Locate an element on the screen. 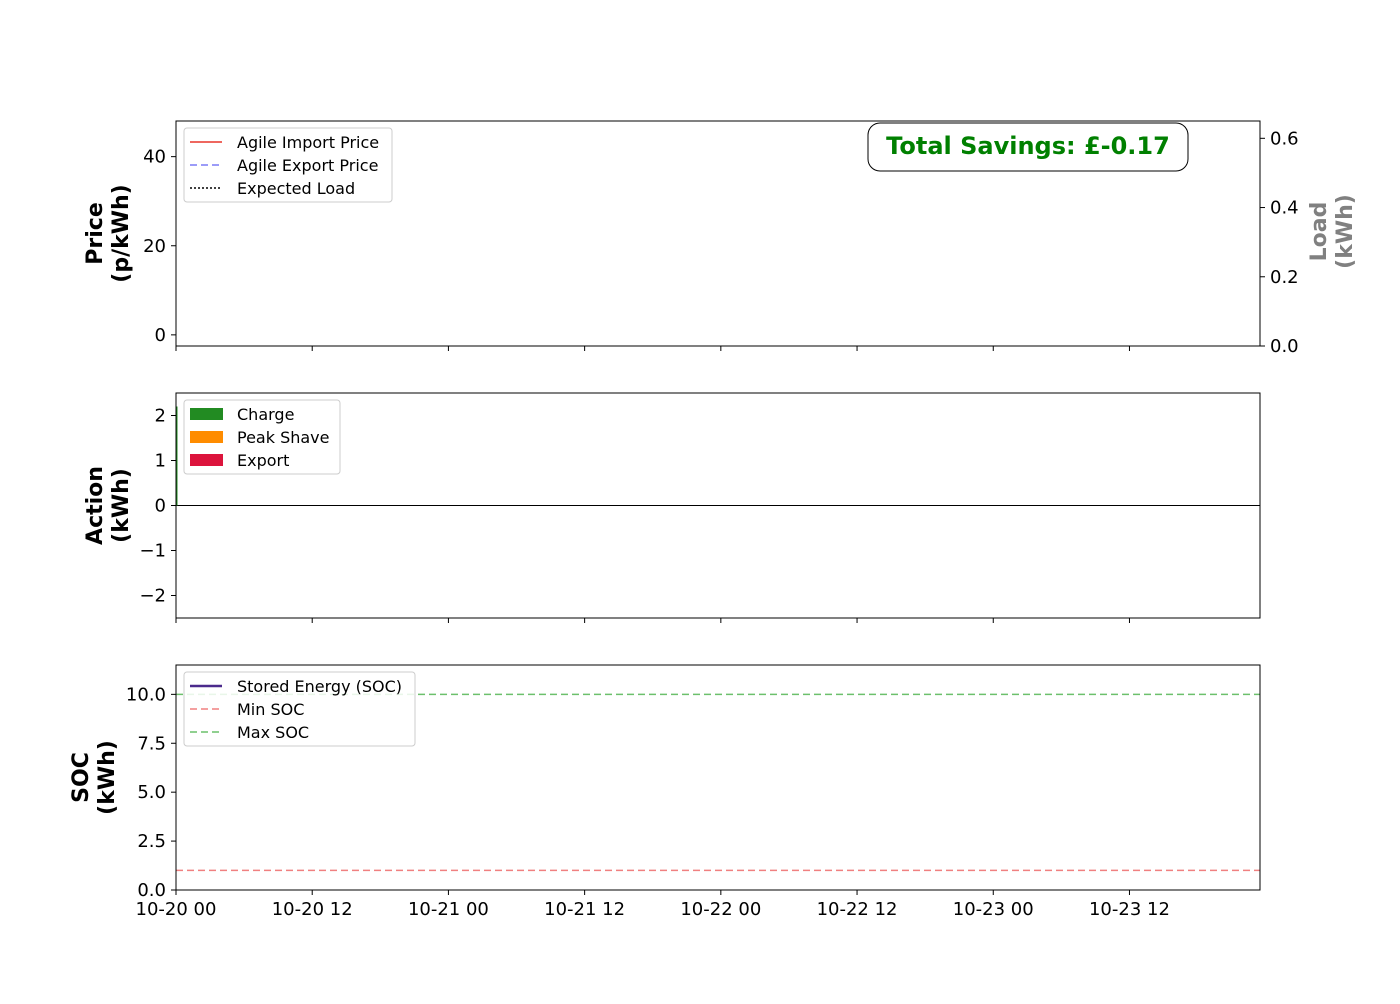 This screenshot has width=1400, height=1004. ytick-label: 1 is located at coordinates (160, 461).